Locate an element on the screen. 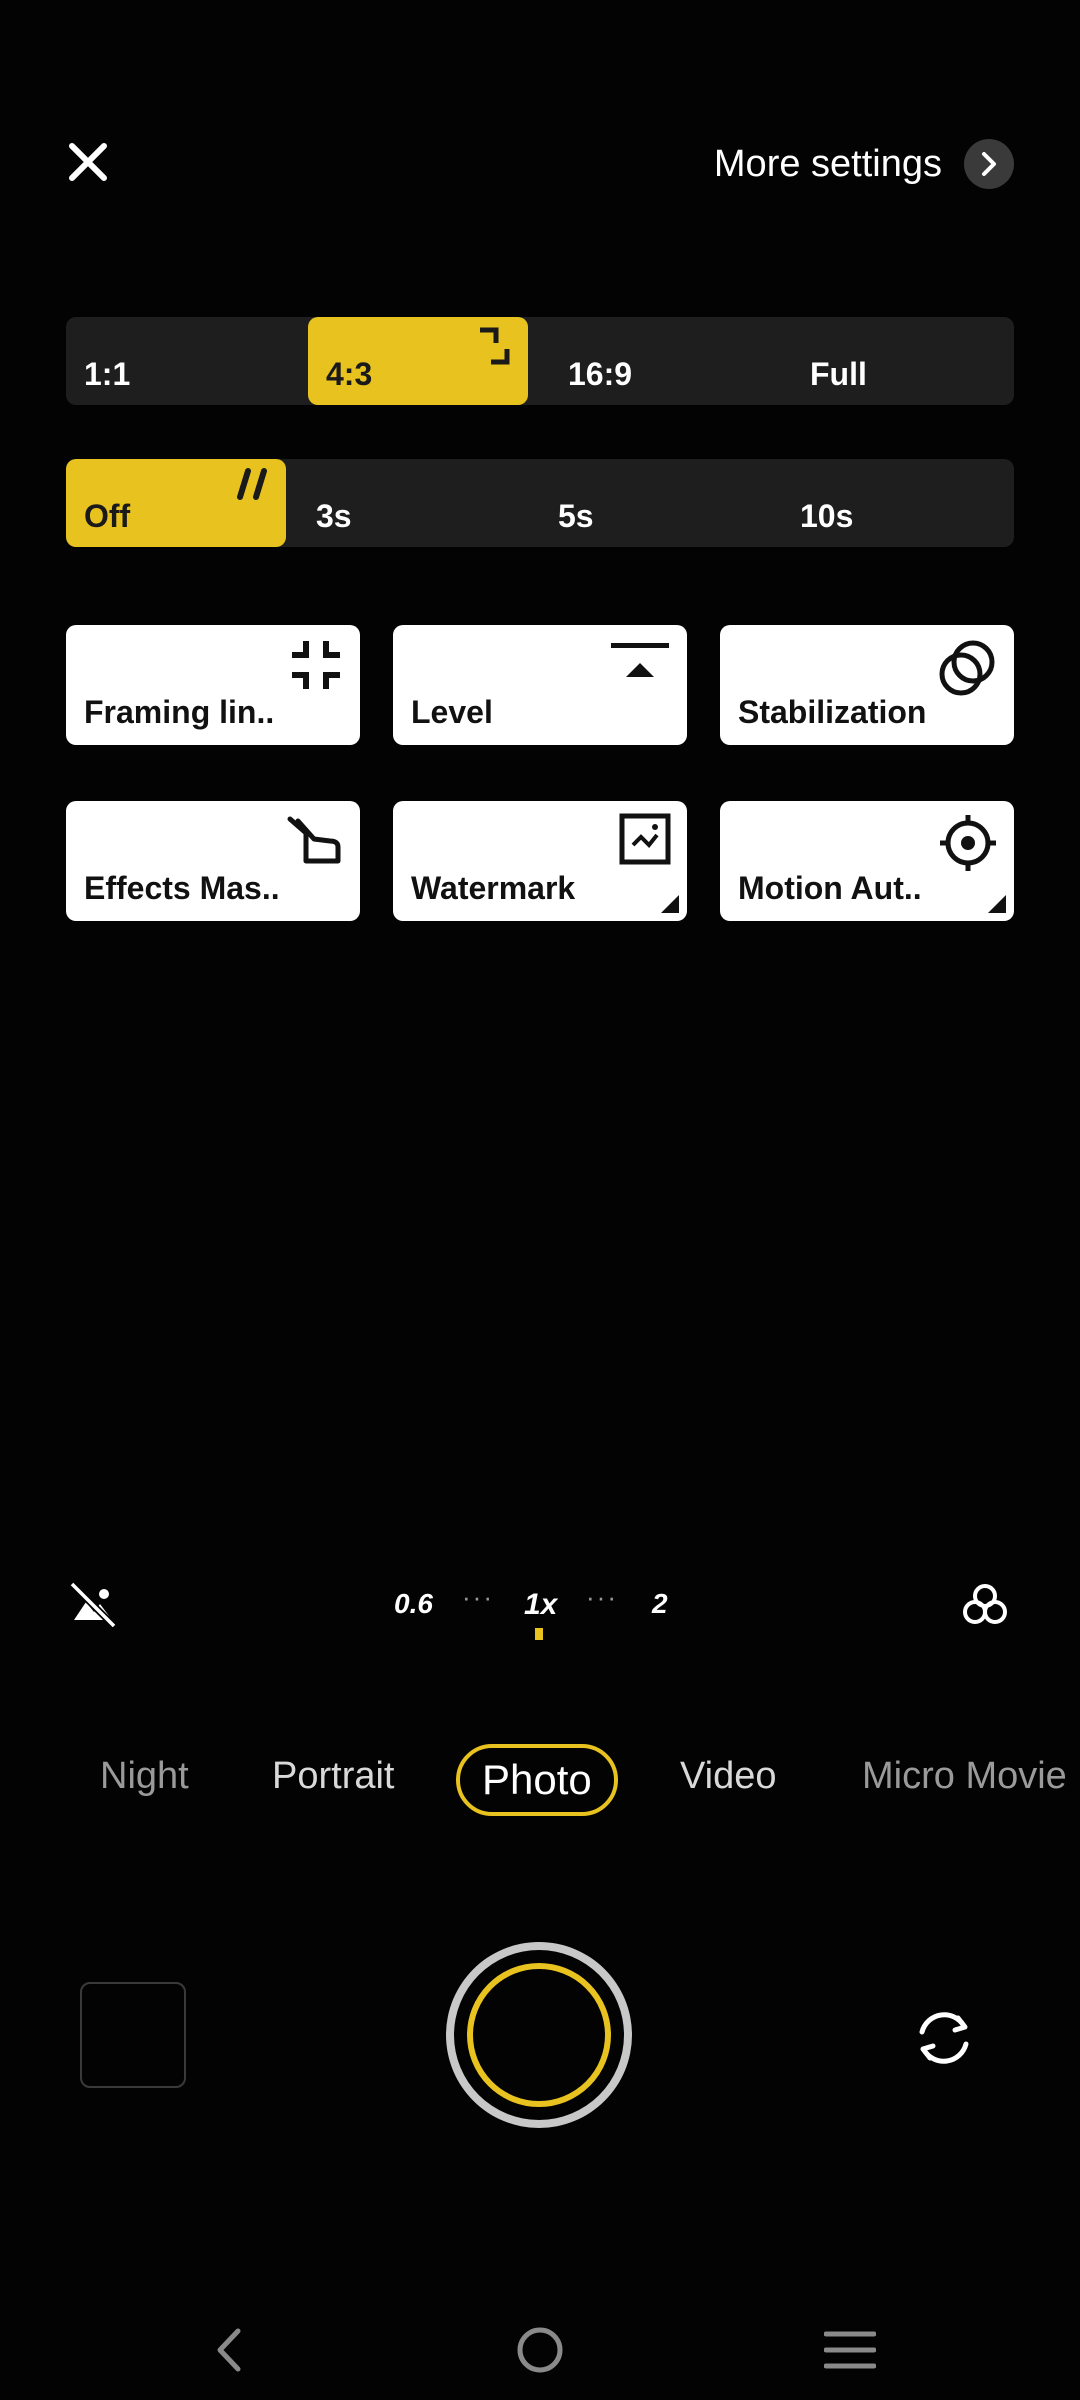  timer-option-off: Off is located at coordinates (176, 503).